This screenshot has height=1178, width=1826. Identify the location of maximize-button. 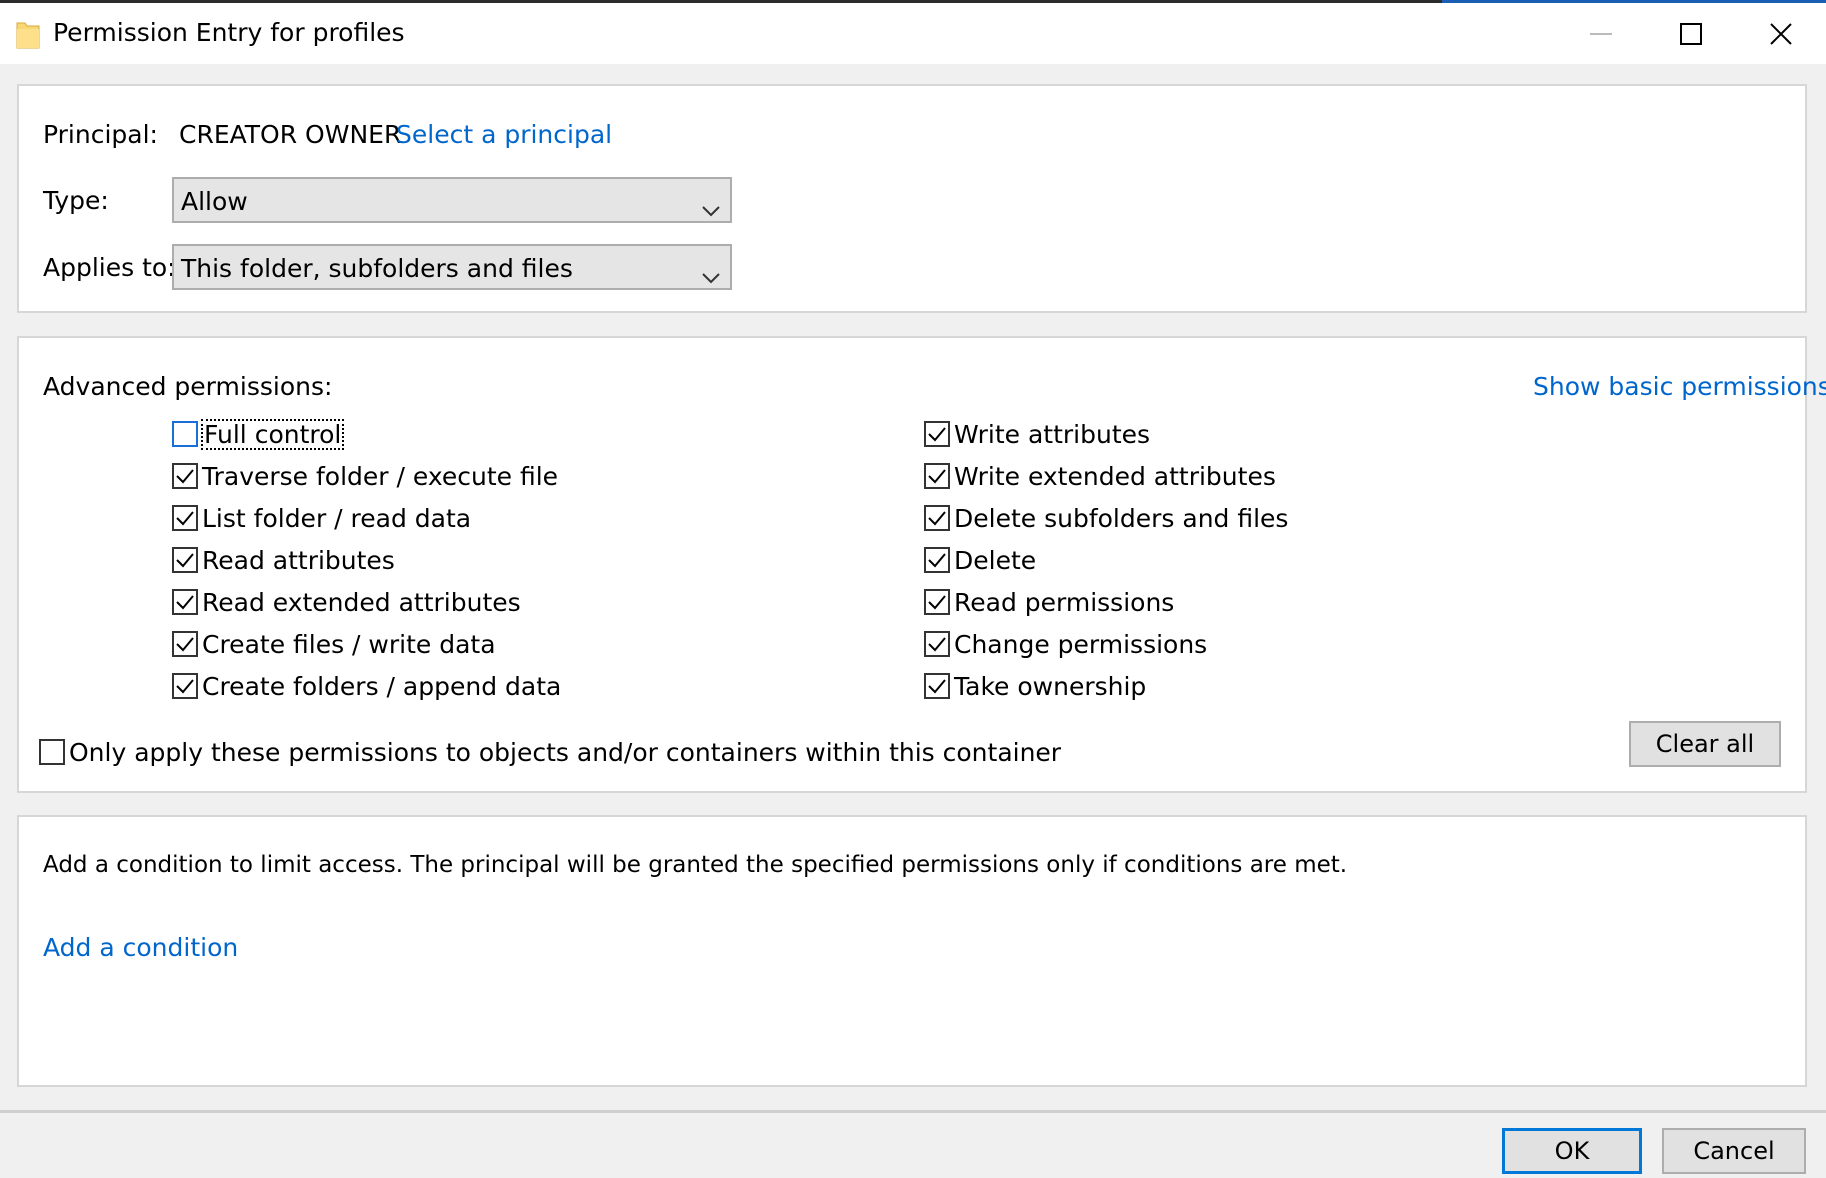
(1691, 33).